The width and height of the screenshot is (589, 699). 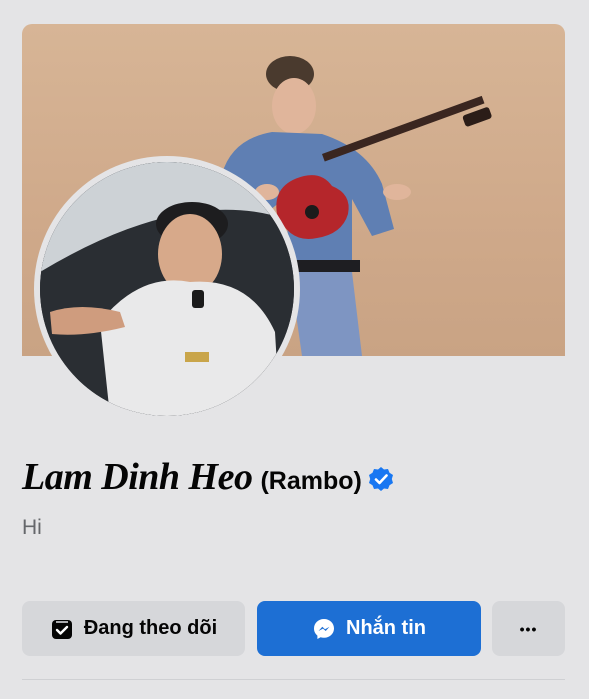 What do you see at coordinates (32, 527) in the screenshot?
I see `profile-bio: Hi` at bounding box center [32, 527].